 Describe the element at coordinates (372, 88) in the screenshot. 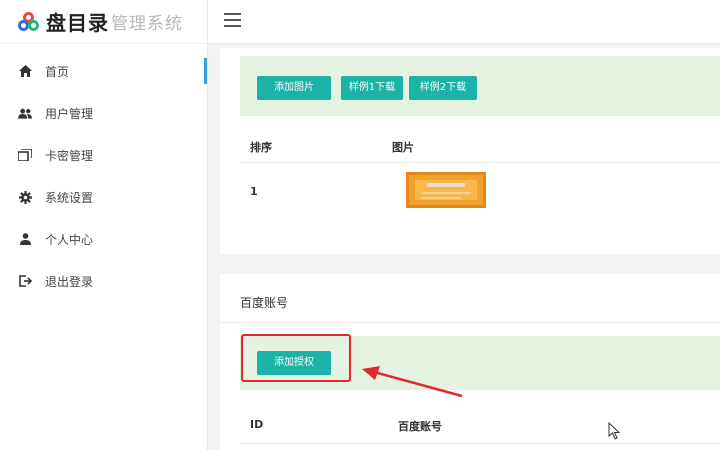

I see `sample1-download-button: 样例1下载` at that location.